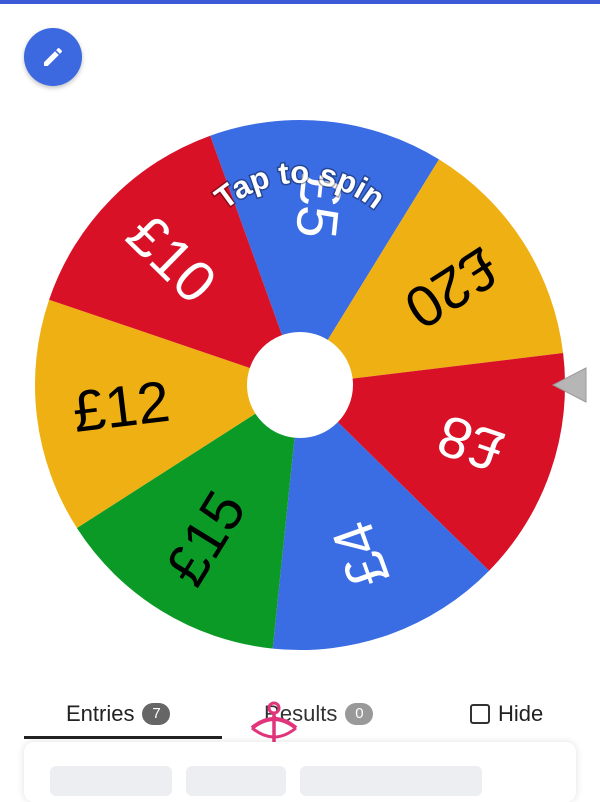 Image resolution: width=600 pixels, height=802 pixels. What do you see at coordinates (123, 737) in the screenshot?
I see `active-tab-indicator` at bounding box center [123, 737].